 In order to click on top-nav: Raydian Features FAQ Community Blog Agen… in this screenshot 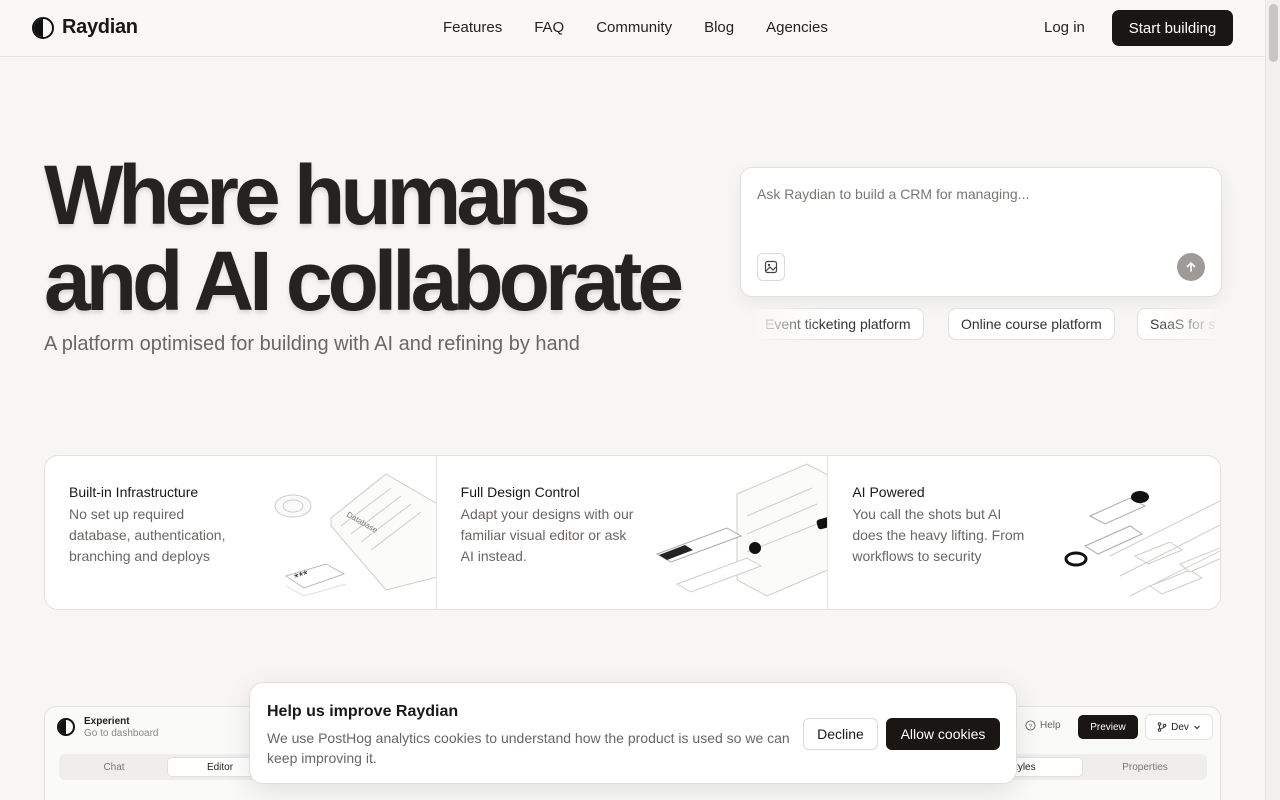, I will do `click(632, 28)`.